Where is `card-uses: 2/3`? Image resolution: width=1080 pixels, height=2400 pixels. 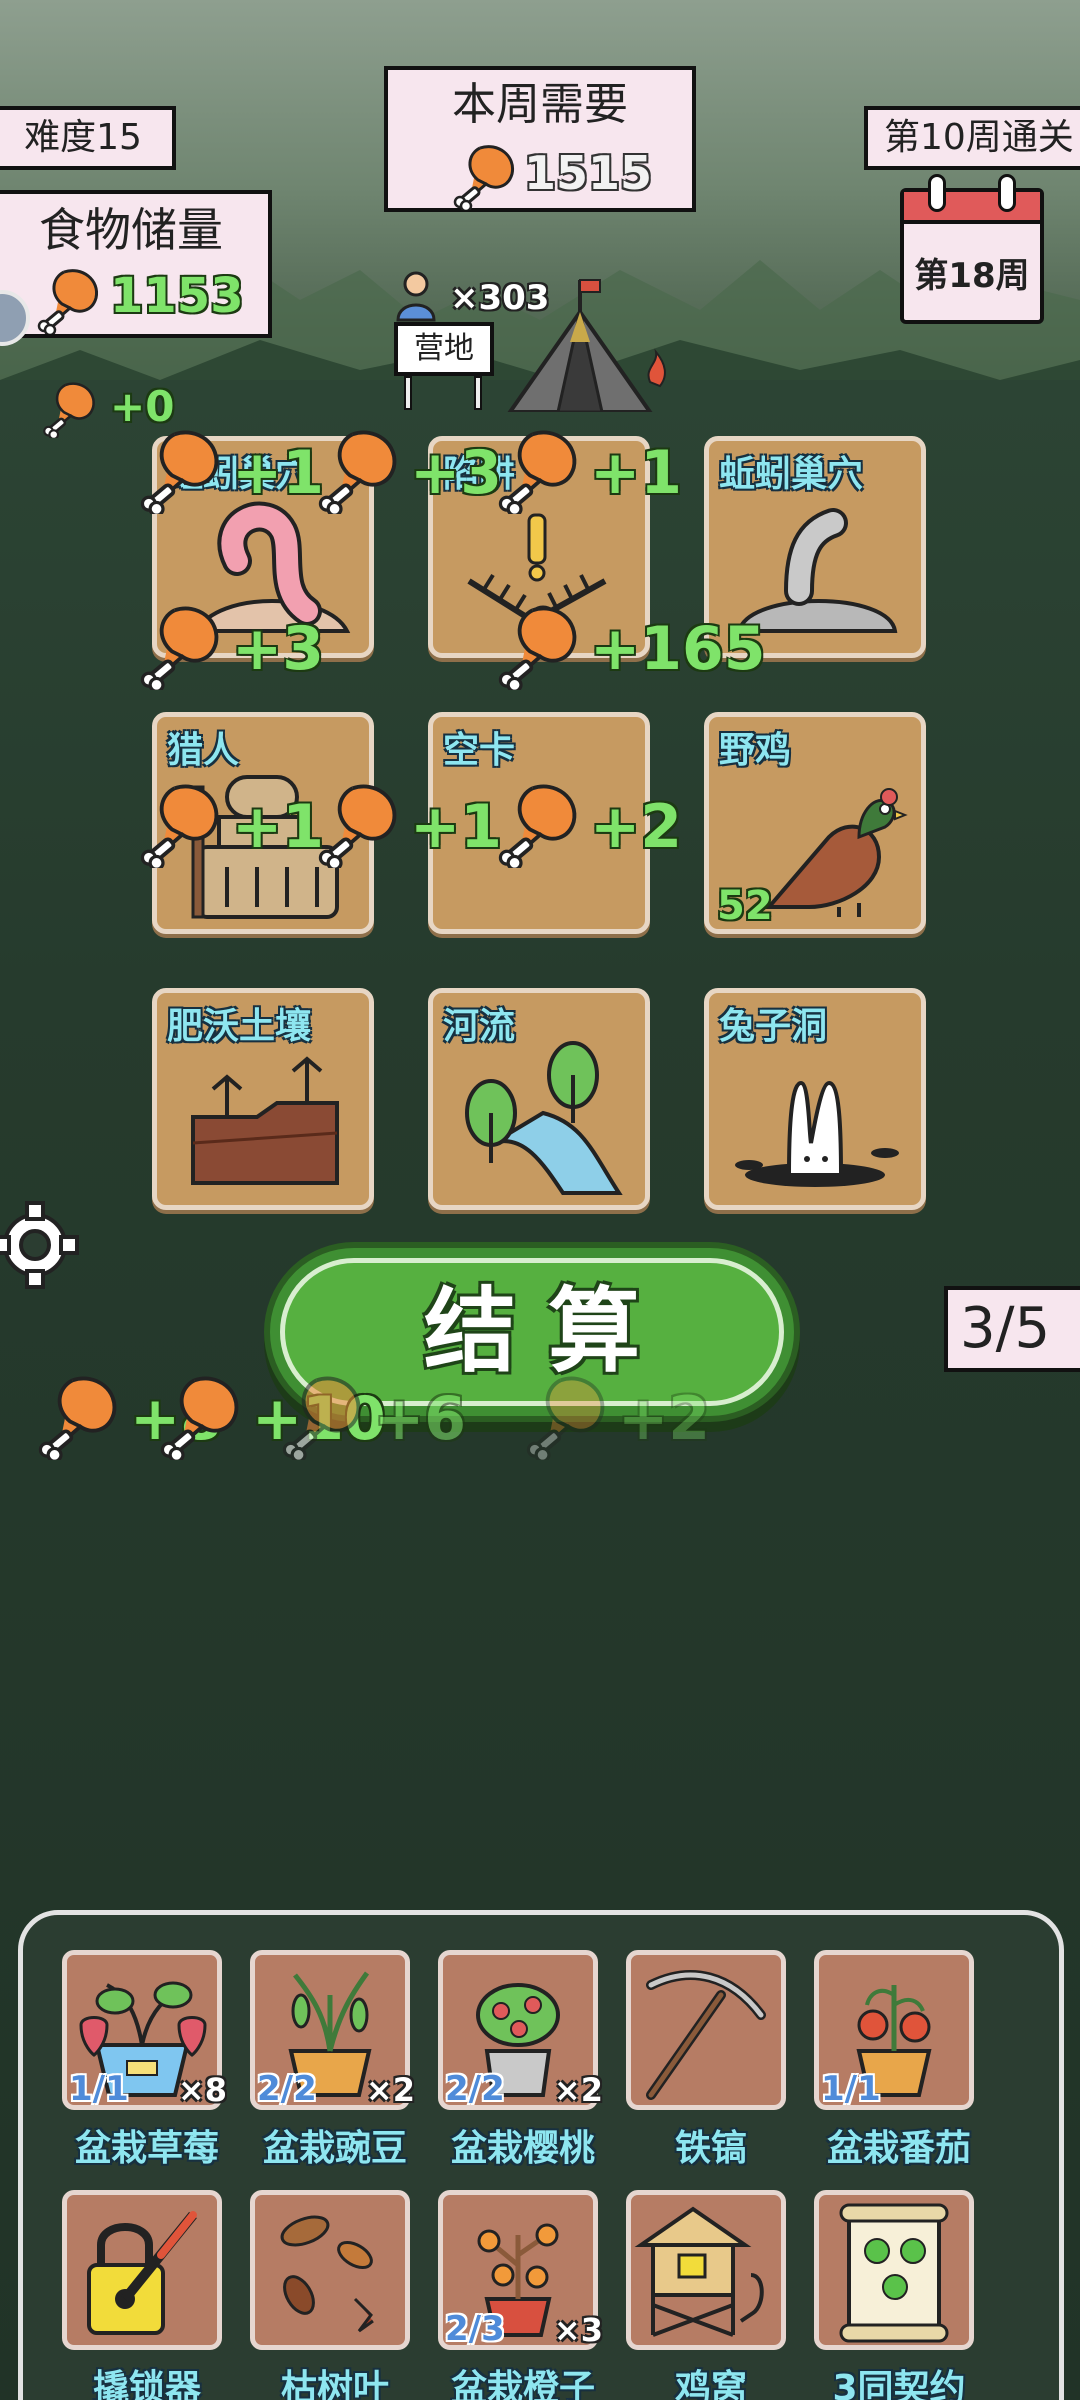
card-uses: 2/3 is located at coordinates (475, 2329).